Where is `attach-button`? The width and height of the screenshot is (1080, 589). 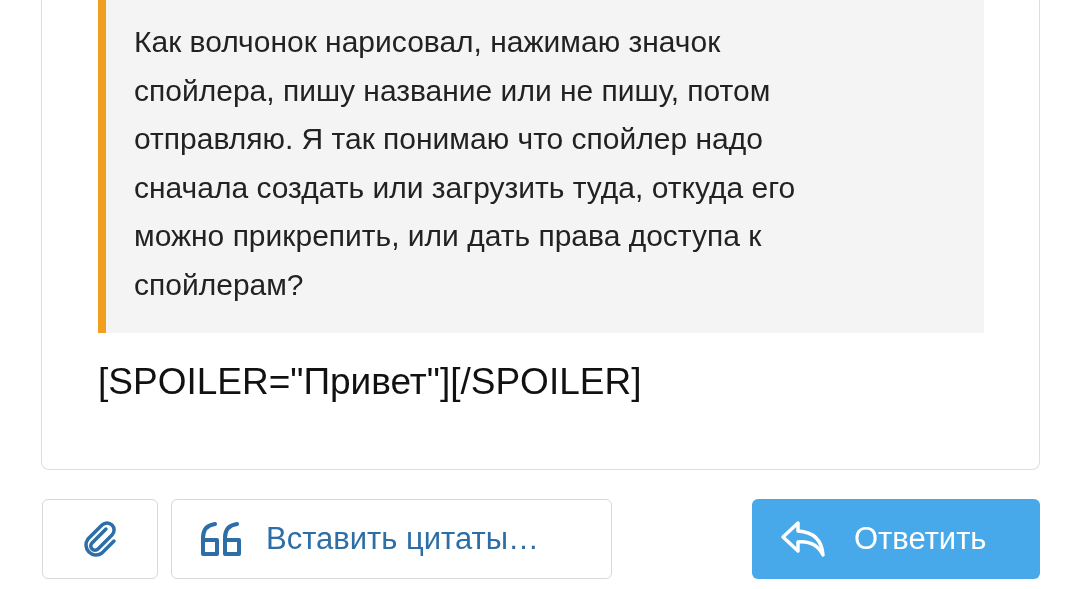
attach-button is located at coordinates (100, 539).